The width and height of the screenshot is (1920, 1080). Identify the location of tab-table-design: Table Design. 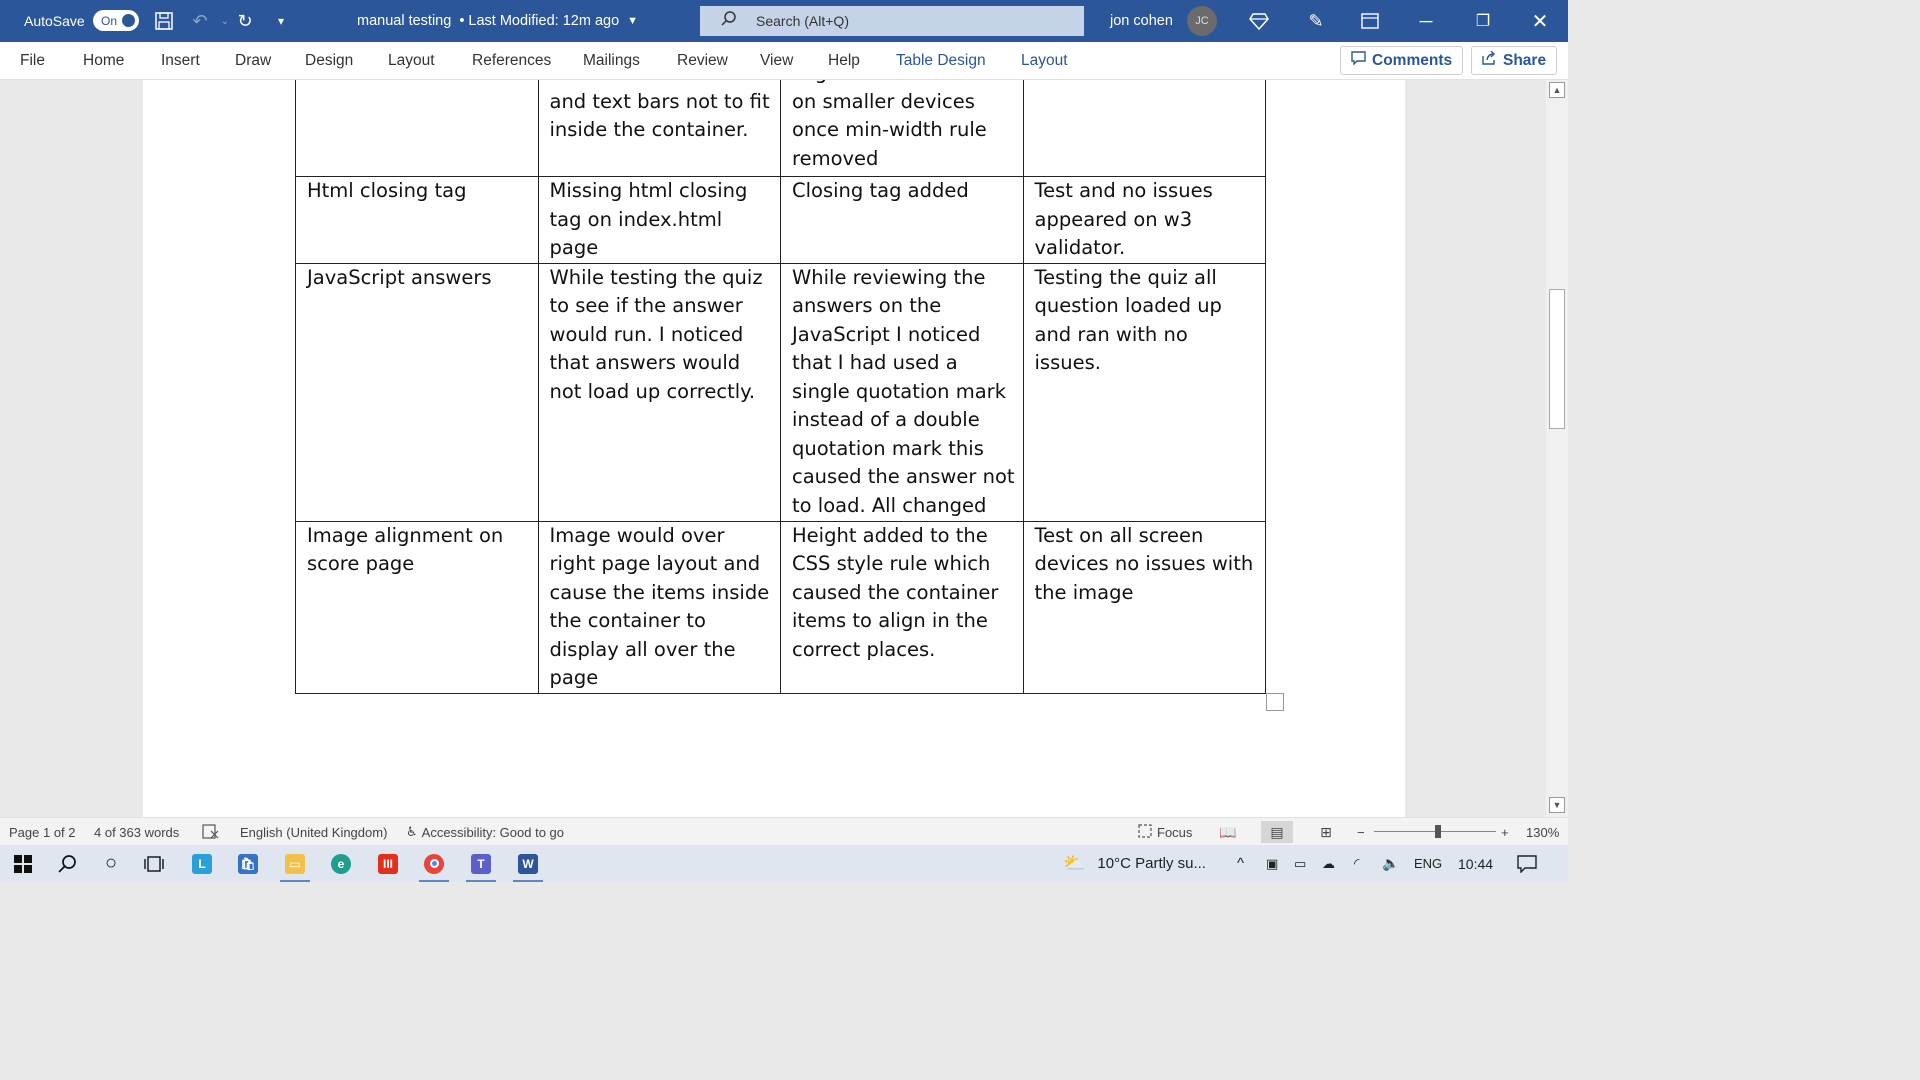
(941, 61).